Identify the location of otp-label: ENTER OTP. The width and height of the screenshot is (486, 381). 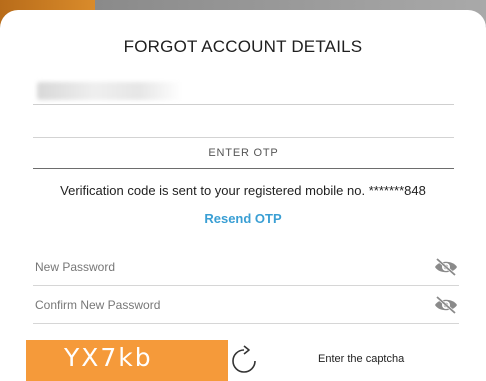
(243, 153).